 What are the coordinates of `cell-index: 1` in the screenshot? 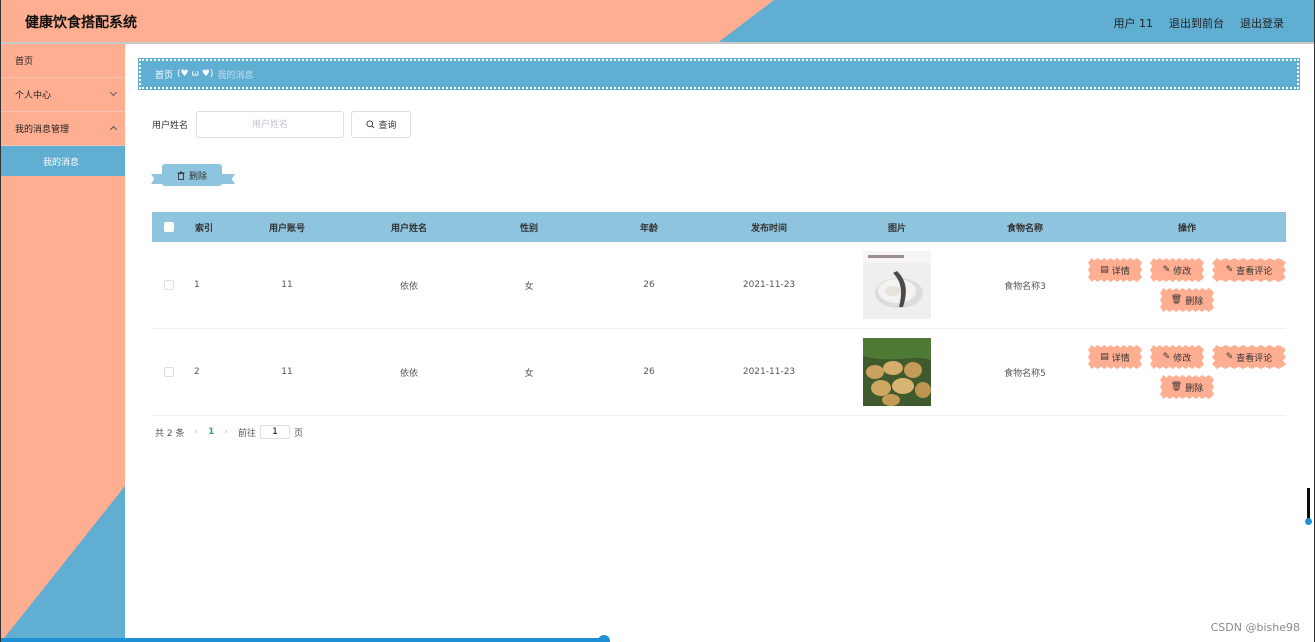 It's located at (197, 285).